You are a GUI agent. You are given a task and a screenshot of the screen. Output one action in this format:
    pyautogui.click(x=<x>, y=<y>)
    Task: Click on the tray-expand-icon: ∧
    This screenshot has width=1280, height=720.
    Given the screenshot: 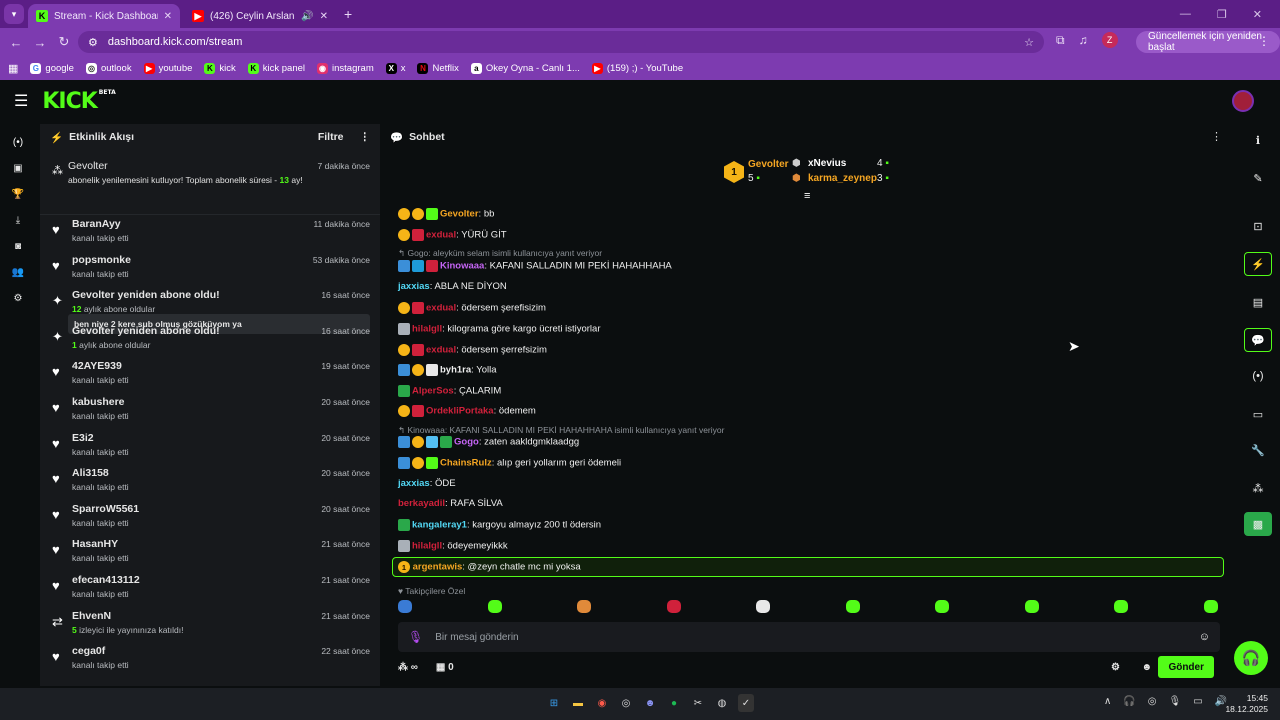 What is the action you would take?
    pyautogui.click(x=1107, y=701)
    